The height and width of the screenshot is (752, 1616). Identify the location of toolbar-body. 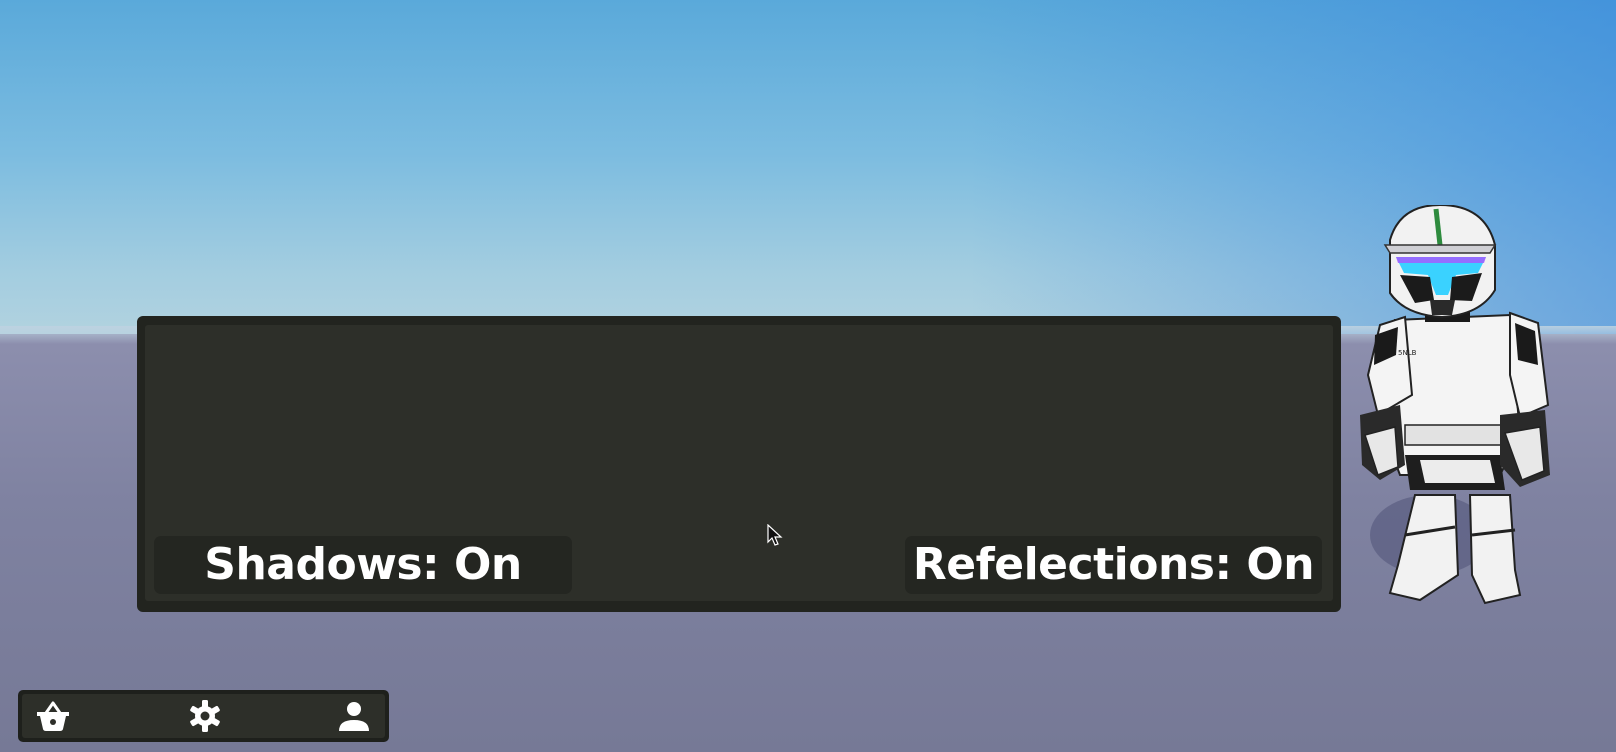
(203, 716).